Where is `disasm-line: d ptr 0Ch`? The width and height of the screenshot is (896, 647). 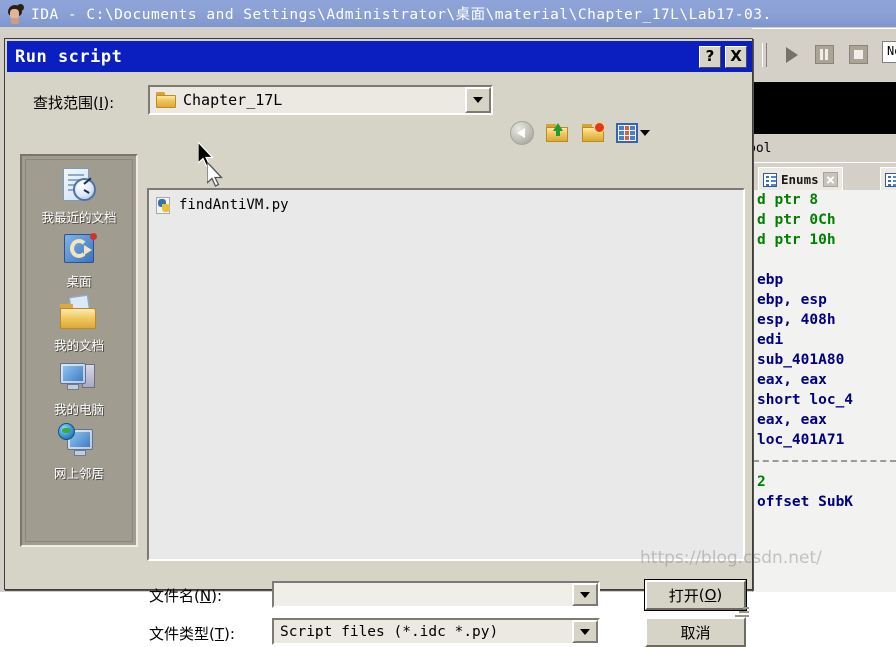
disasm-line: d ptr 0Ch is located at coordinates (796, 220).